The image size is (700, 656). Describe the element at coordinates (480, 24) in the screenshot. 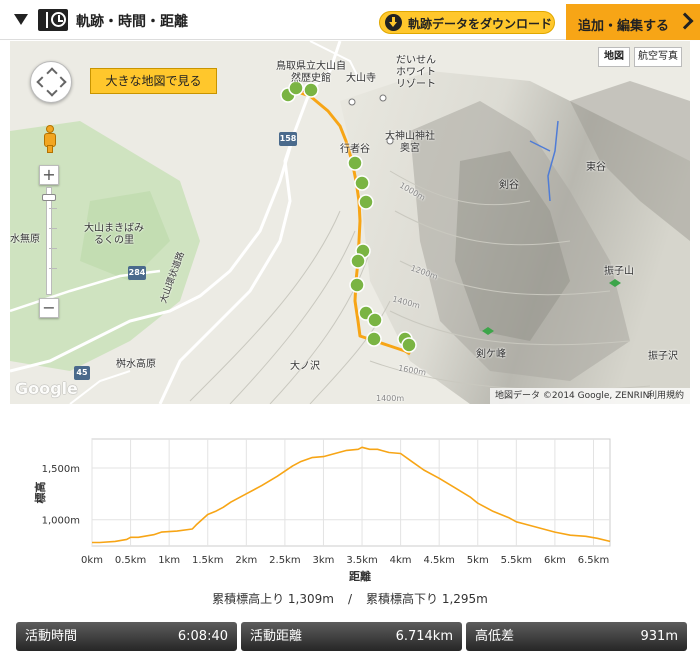

I see `download-track-label: 軌跡データをダウンロード` at that location.